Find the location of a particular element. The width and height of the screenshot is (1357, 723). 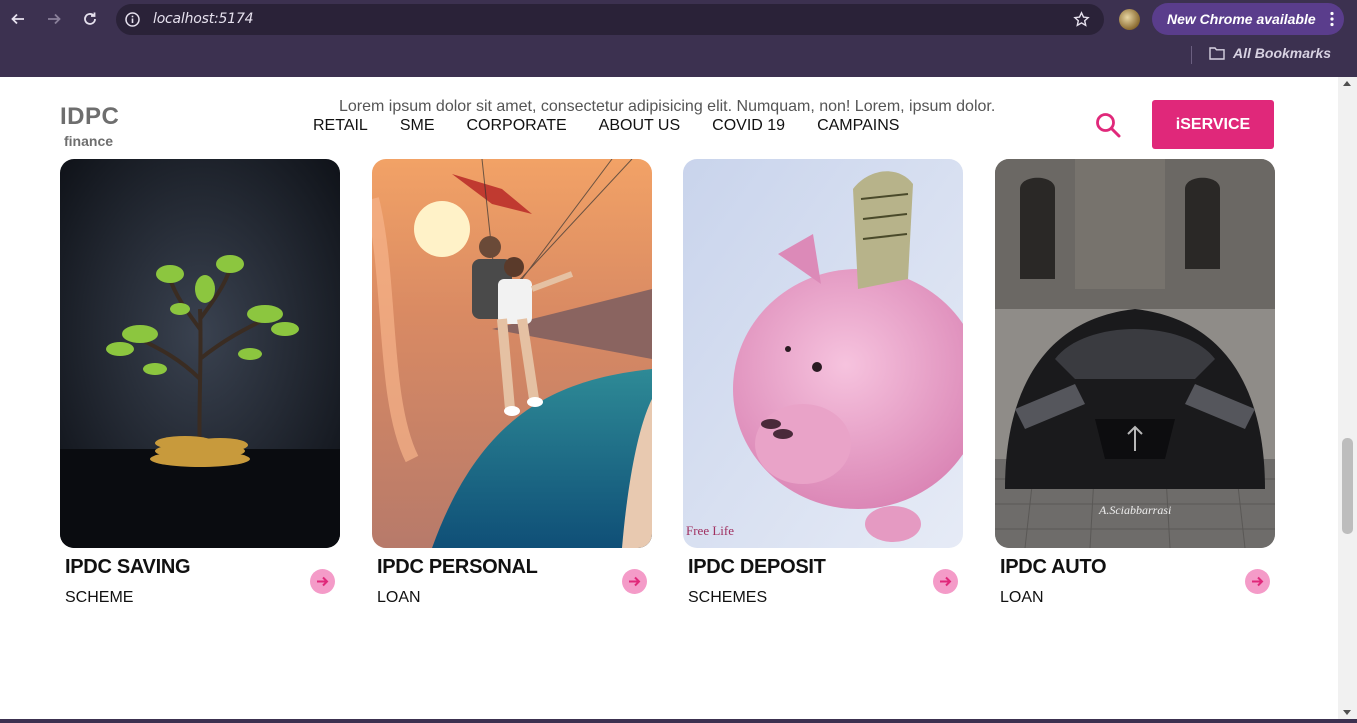

card-title: IPDC SAVING is located at coordinates (128, 567).